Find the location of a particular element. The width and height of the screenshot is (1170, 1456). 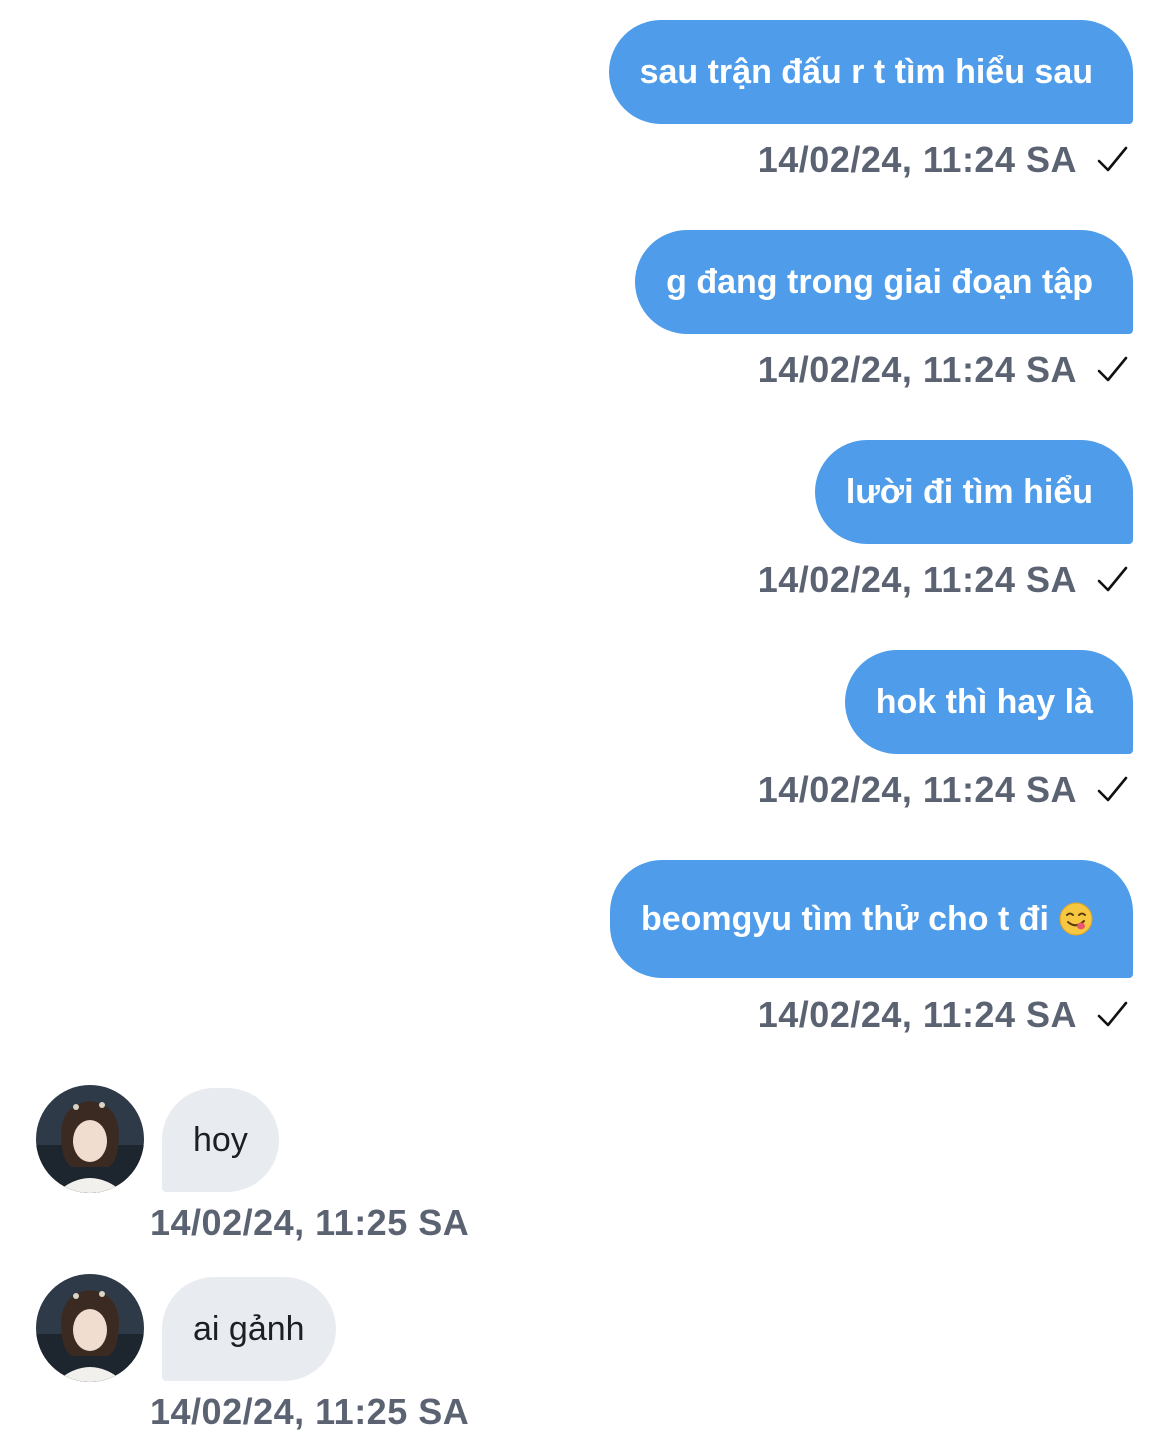

message-bubble: hoy is located at coordinates (220, 1140).